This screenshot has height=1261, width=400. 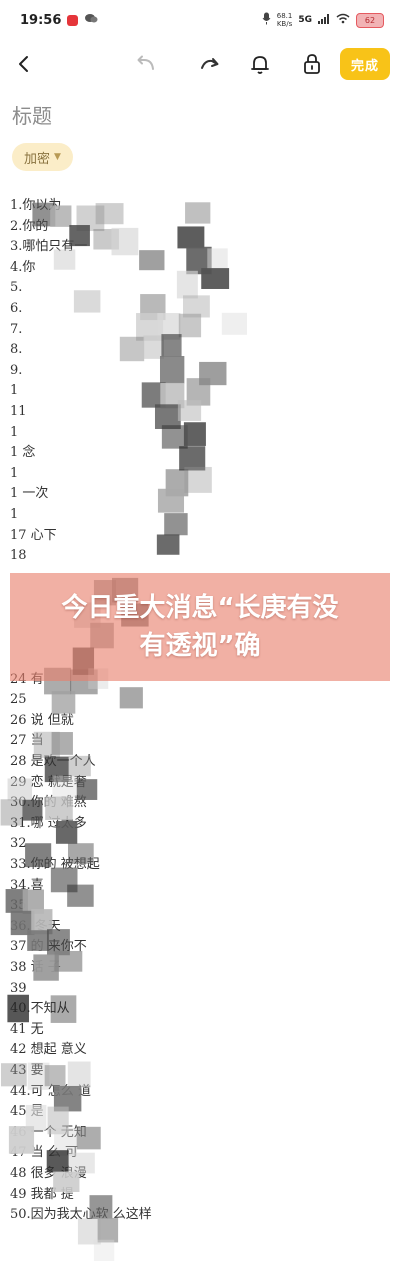 I want to click on network-speed: 68.1 KB/s, so click(x=285, y=20).